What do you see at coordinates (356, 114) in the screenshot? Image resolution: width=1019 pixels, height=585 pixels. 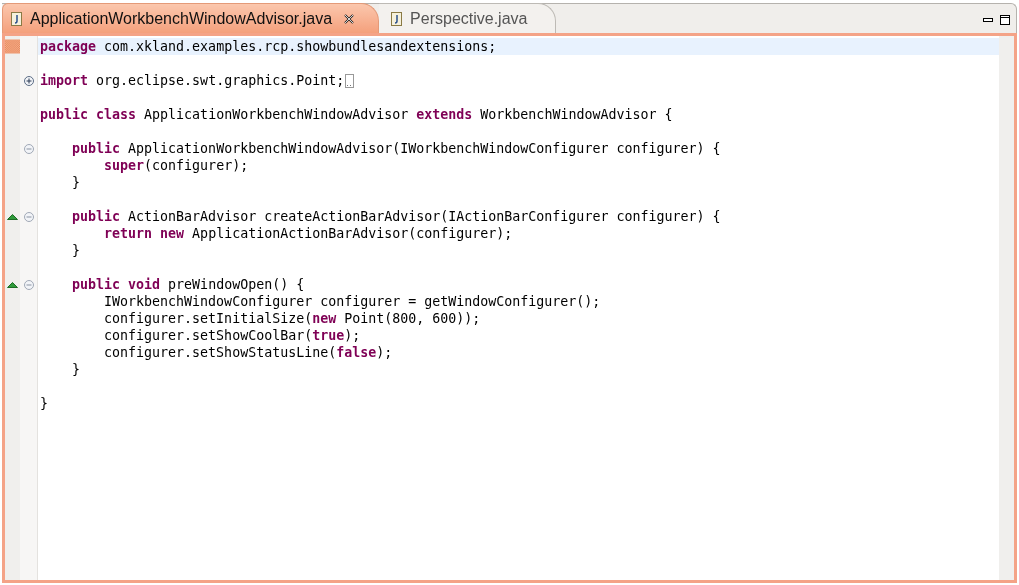 I see `code-line: public class ApplicationWorkbenchWindowAdvisor extends WorkbenchWindowAdvisor {` at bounding box center [356, 114].